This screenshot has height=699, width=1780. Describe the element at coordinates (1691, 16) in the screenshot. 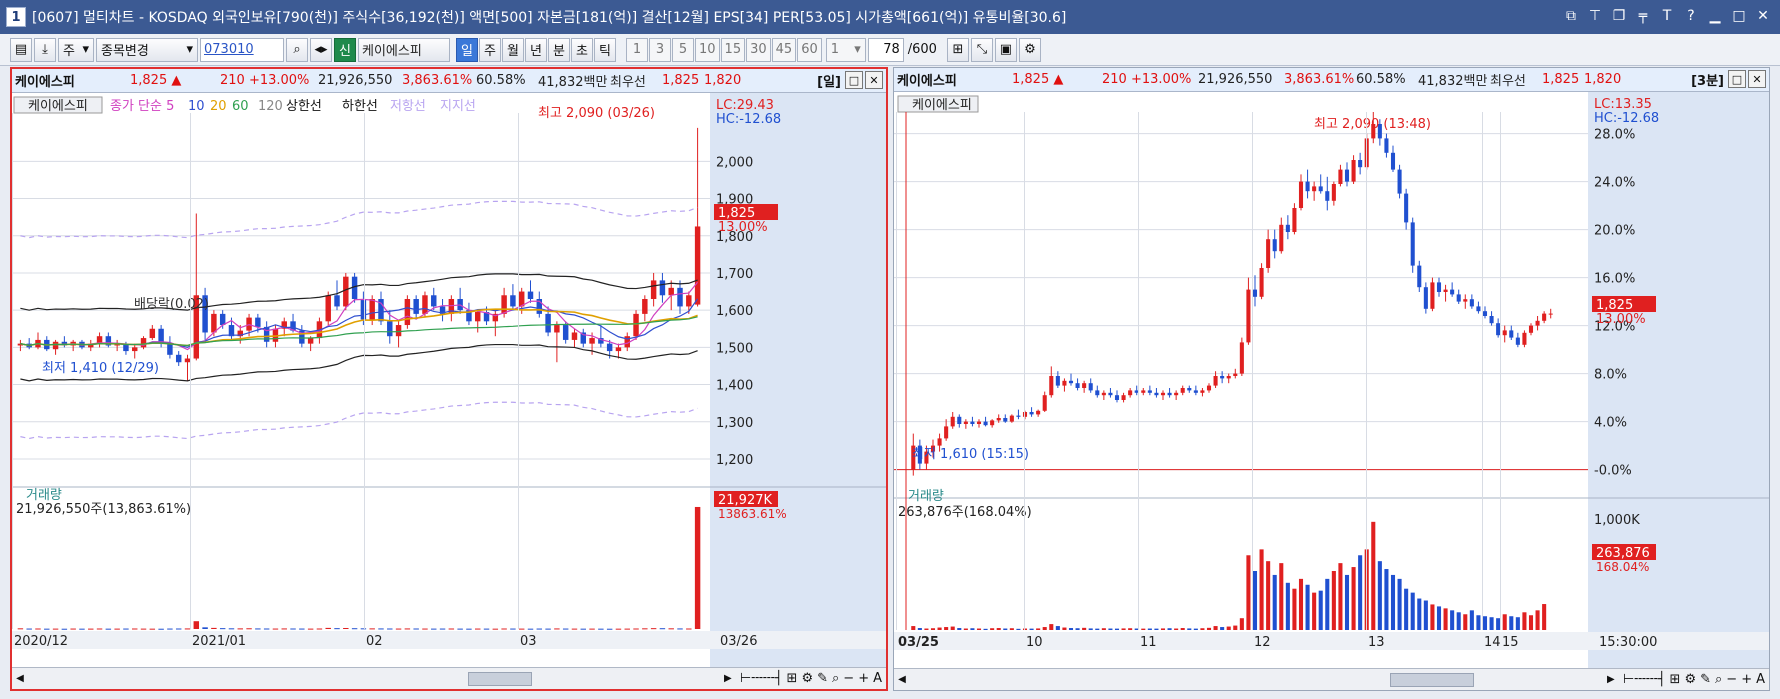

I see `help-icon: ?` at that location.